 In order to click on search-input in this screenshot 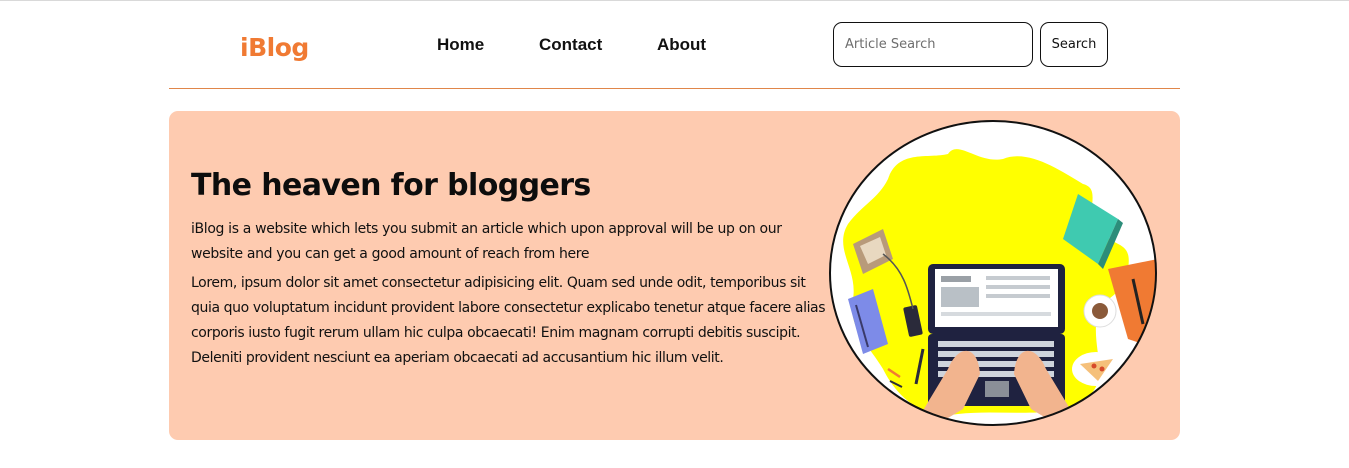, I will do `click(933, 44)`.